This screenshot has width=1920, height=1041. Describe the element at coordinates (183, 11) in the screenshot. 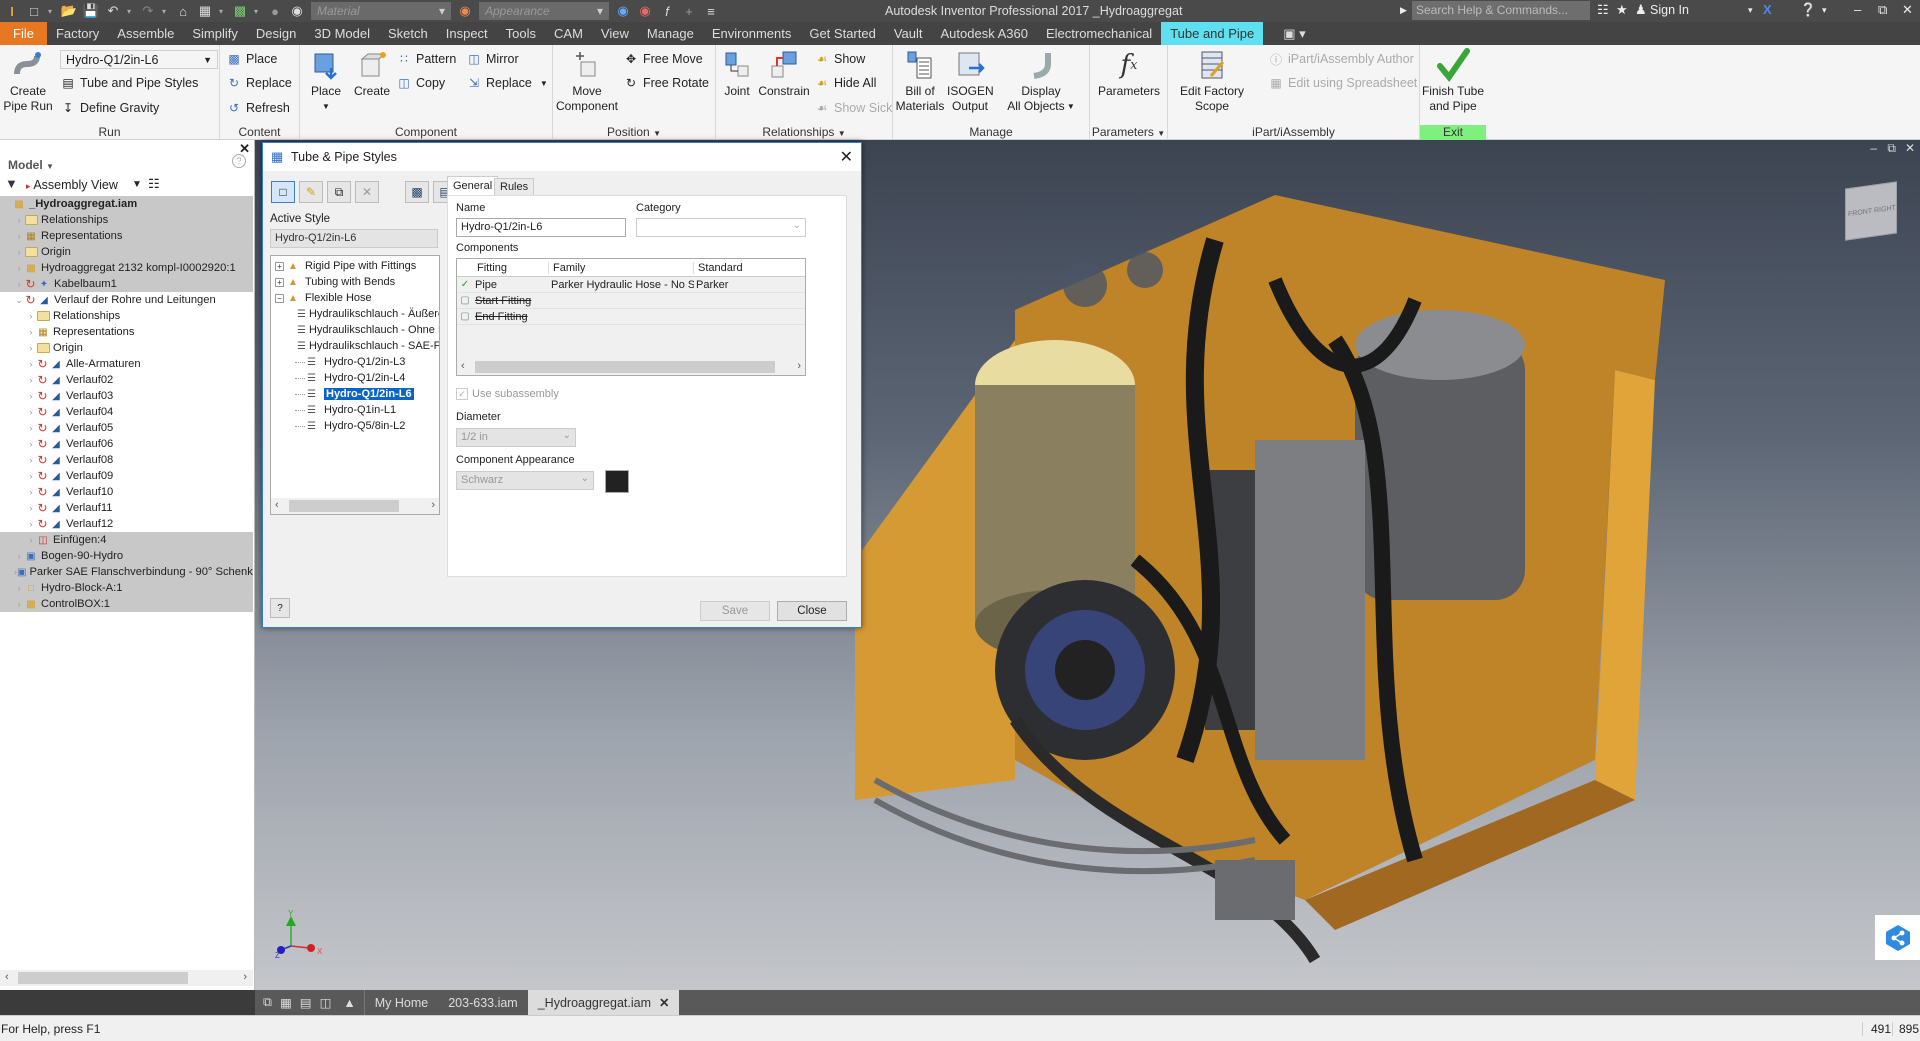

I see `home-icon: ⌂` at that location.